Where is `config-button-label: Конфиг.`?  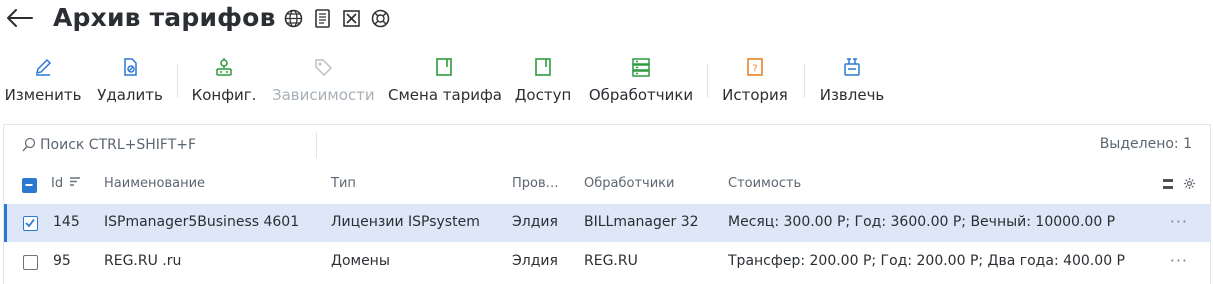 config-button-label: Конфиг. is located at coordinates (224, 95).